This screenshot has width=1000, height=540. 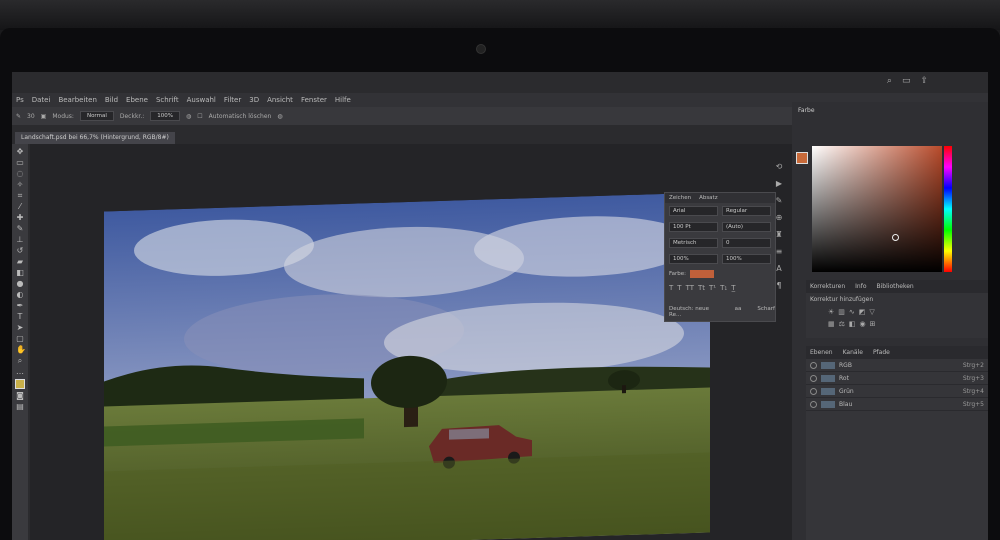 What do you see at coordinates (895, 286) in the screenshot?
I see `tab-bibliotheken: Bibliotheken` at bounding box center [895, 286].